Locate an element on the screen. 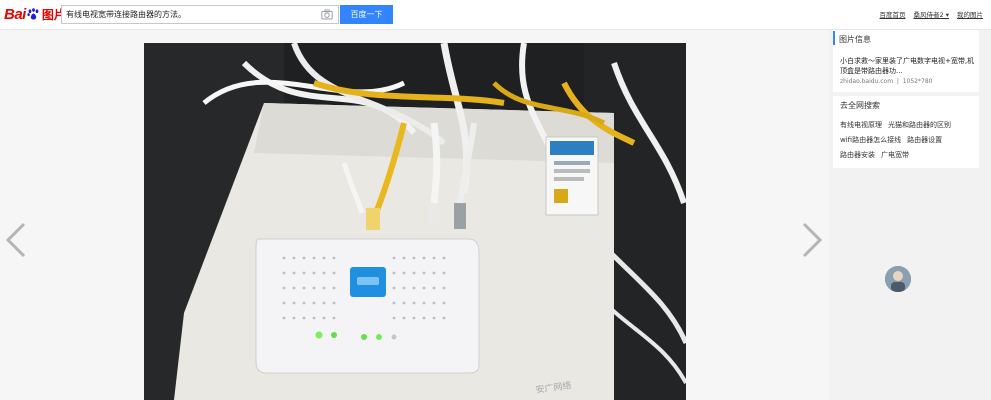  chevron-left-icon is located at coordinates (16, 240).